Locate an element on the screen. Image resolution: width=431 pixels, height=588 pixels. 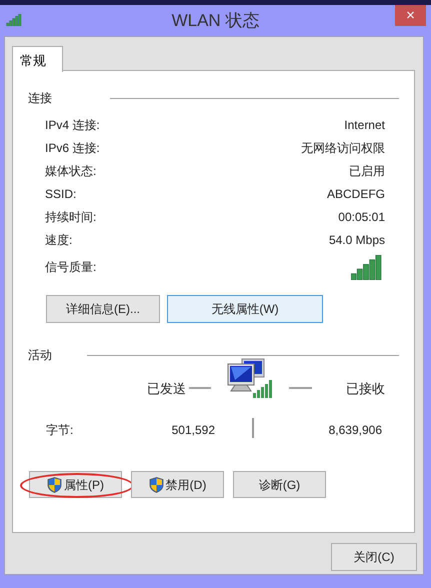
field-value: Internet is located at coordinates (364, 125).